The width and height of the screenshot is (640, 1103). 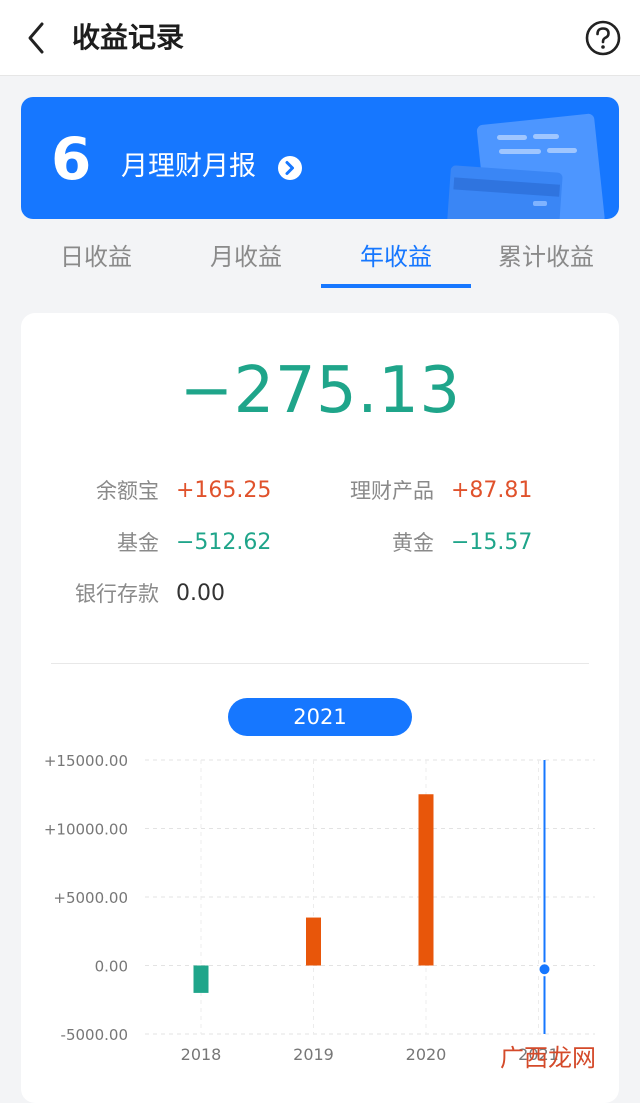 What do you see at coordinates (544, 969) in the screenshot?
I see `selection-point` at bounding box center [544, 969].